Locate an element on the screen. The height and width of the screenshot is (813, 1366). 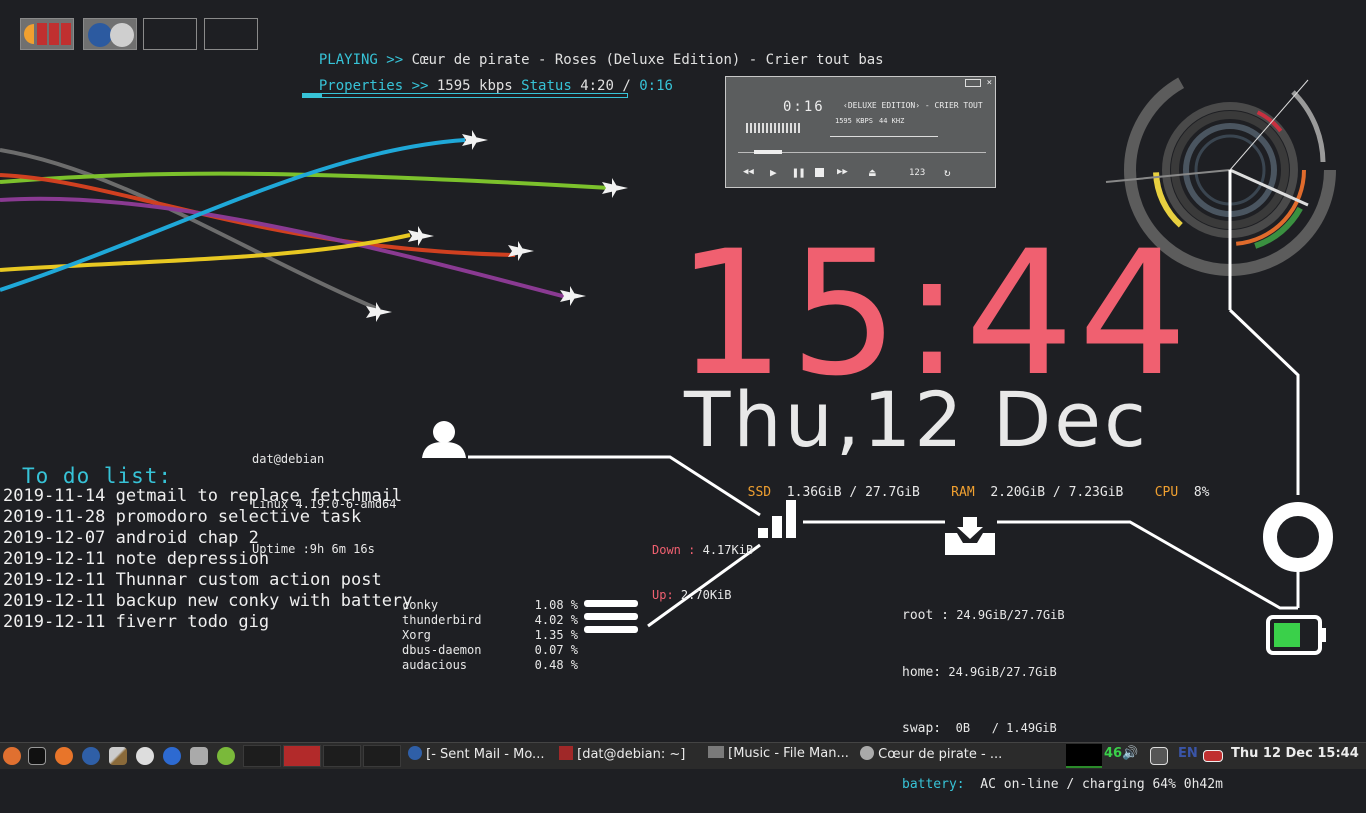
signal-bars-icon is located at coordinates (777, 519).